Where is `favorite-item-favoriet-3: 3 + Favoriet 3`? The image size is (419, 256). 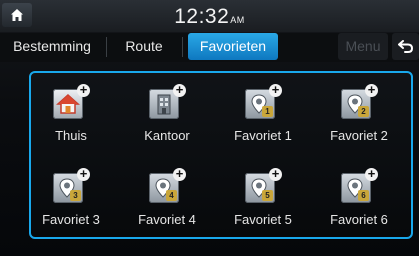 favorite-item-favoriet-3: 3 + Favoriet 3 is located at coordinates (71, 204).